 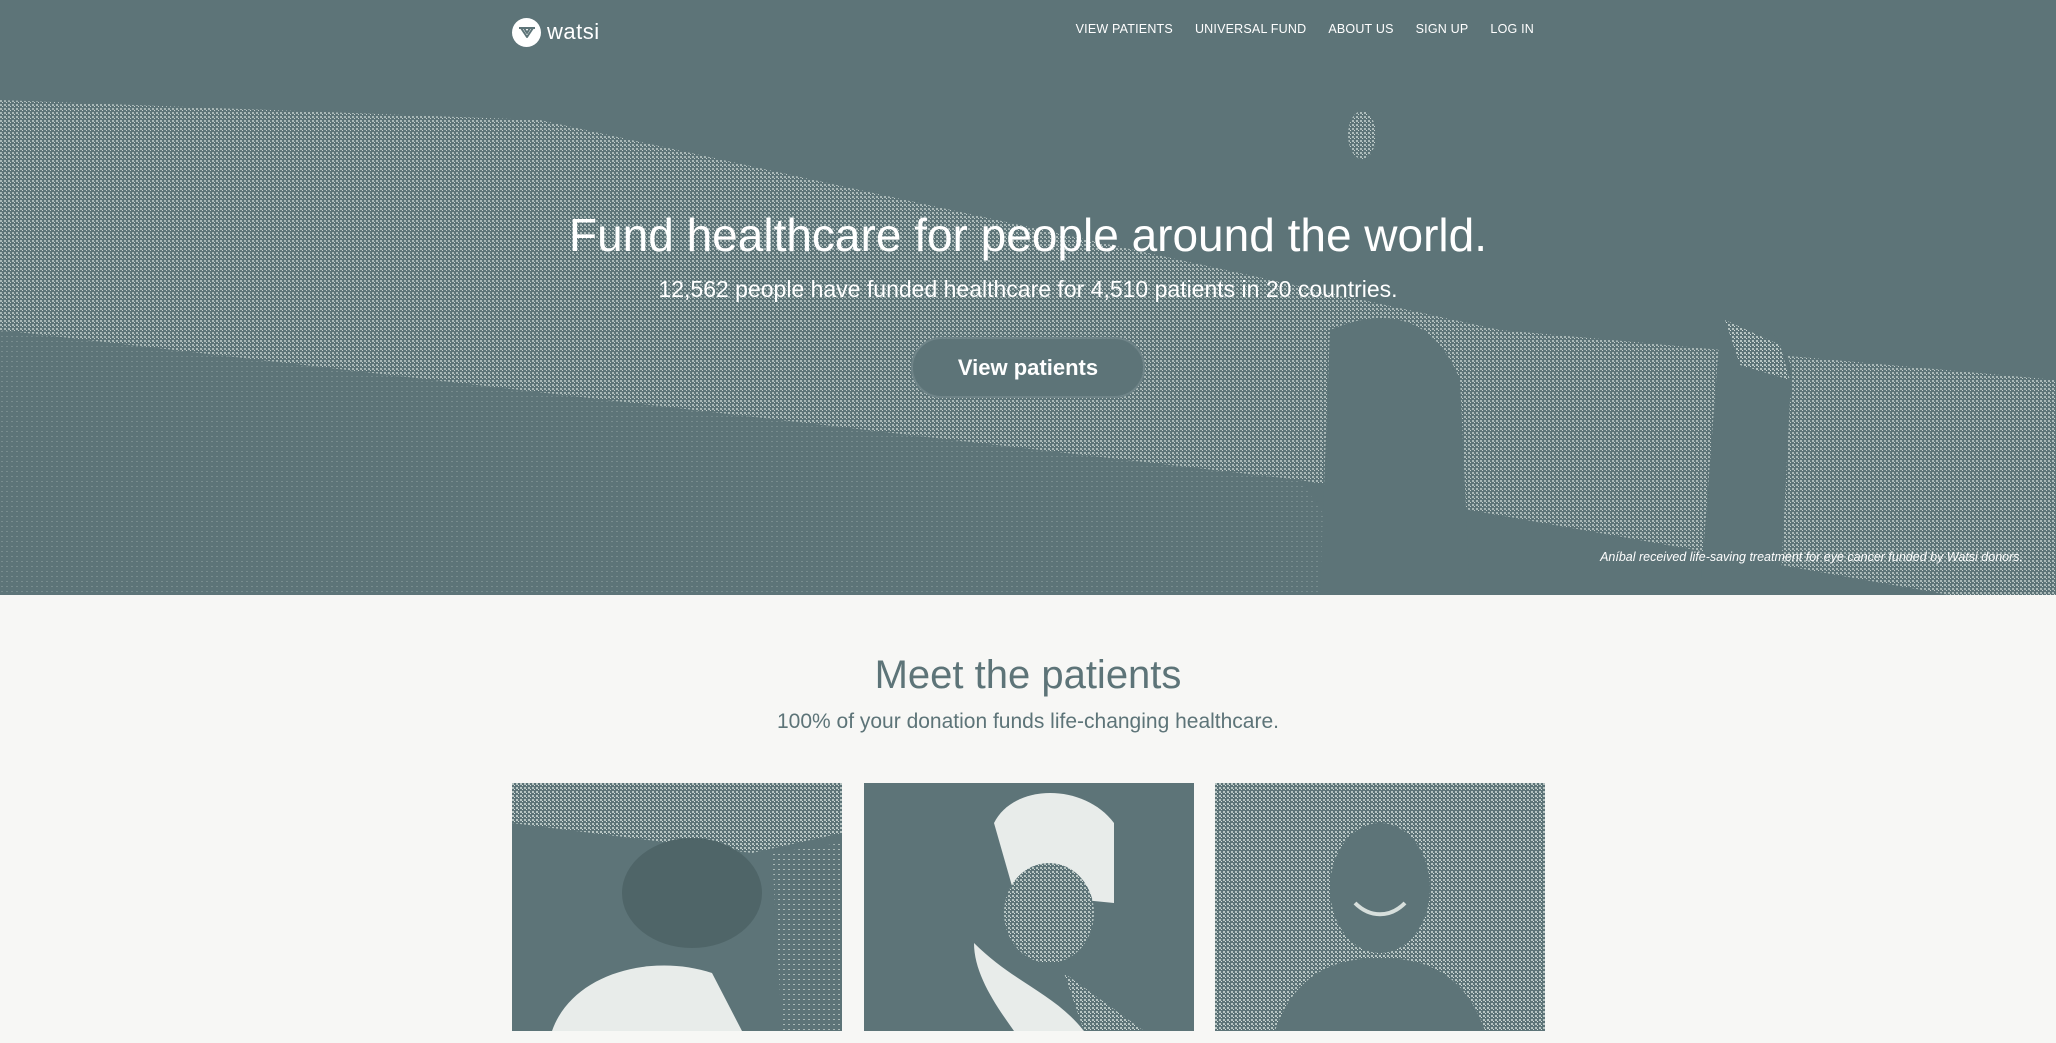 I want to click on logo-link: watsi, so click(x=556, y=32).